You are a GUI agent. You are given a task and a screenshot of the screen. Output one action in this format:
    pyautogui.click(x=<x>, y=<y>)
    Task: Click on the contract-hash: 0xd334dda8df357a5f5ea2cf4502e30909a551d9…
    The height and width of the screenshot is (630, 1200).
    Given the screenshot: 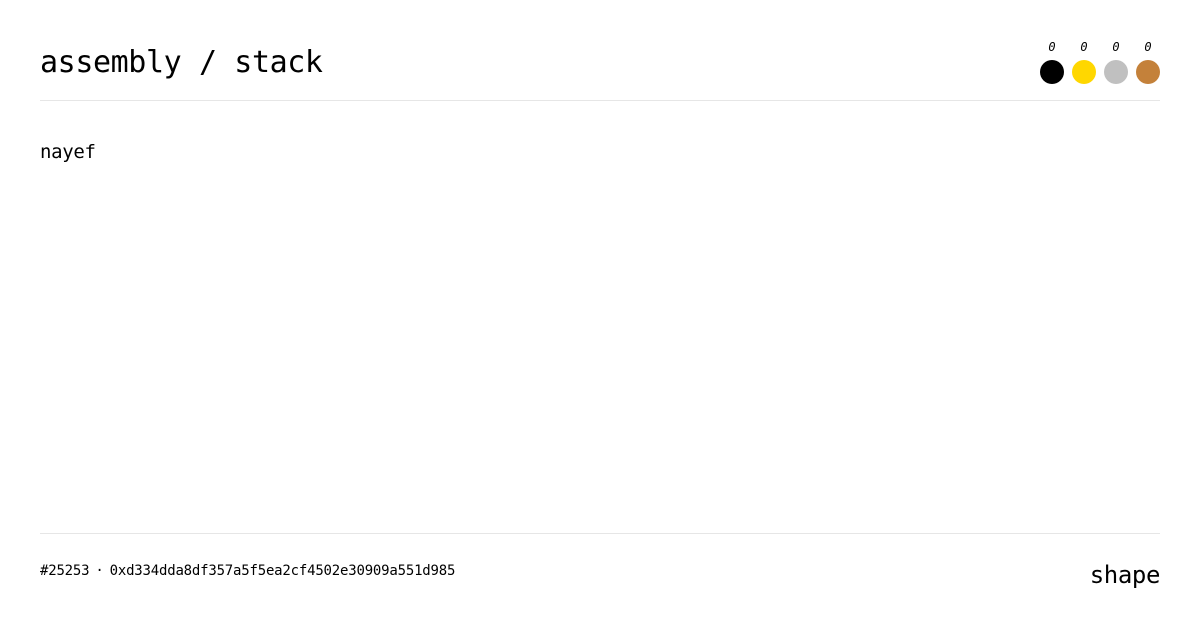 What is the action you would take?
    pyautogui.click(x=283, y=571)
    